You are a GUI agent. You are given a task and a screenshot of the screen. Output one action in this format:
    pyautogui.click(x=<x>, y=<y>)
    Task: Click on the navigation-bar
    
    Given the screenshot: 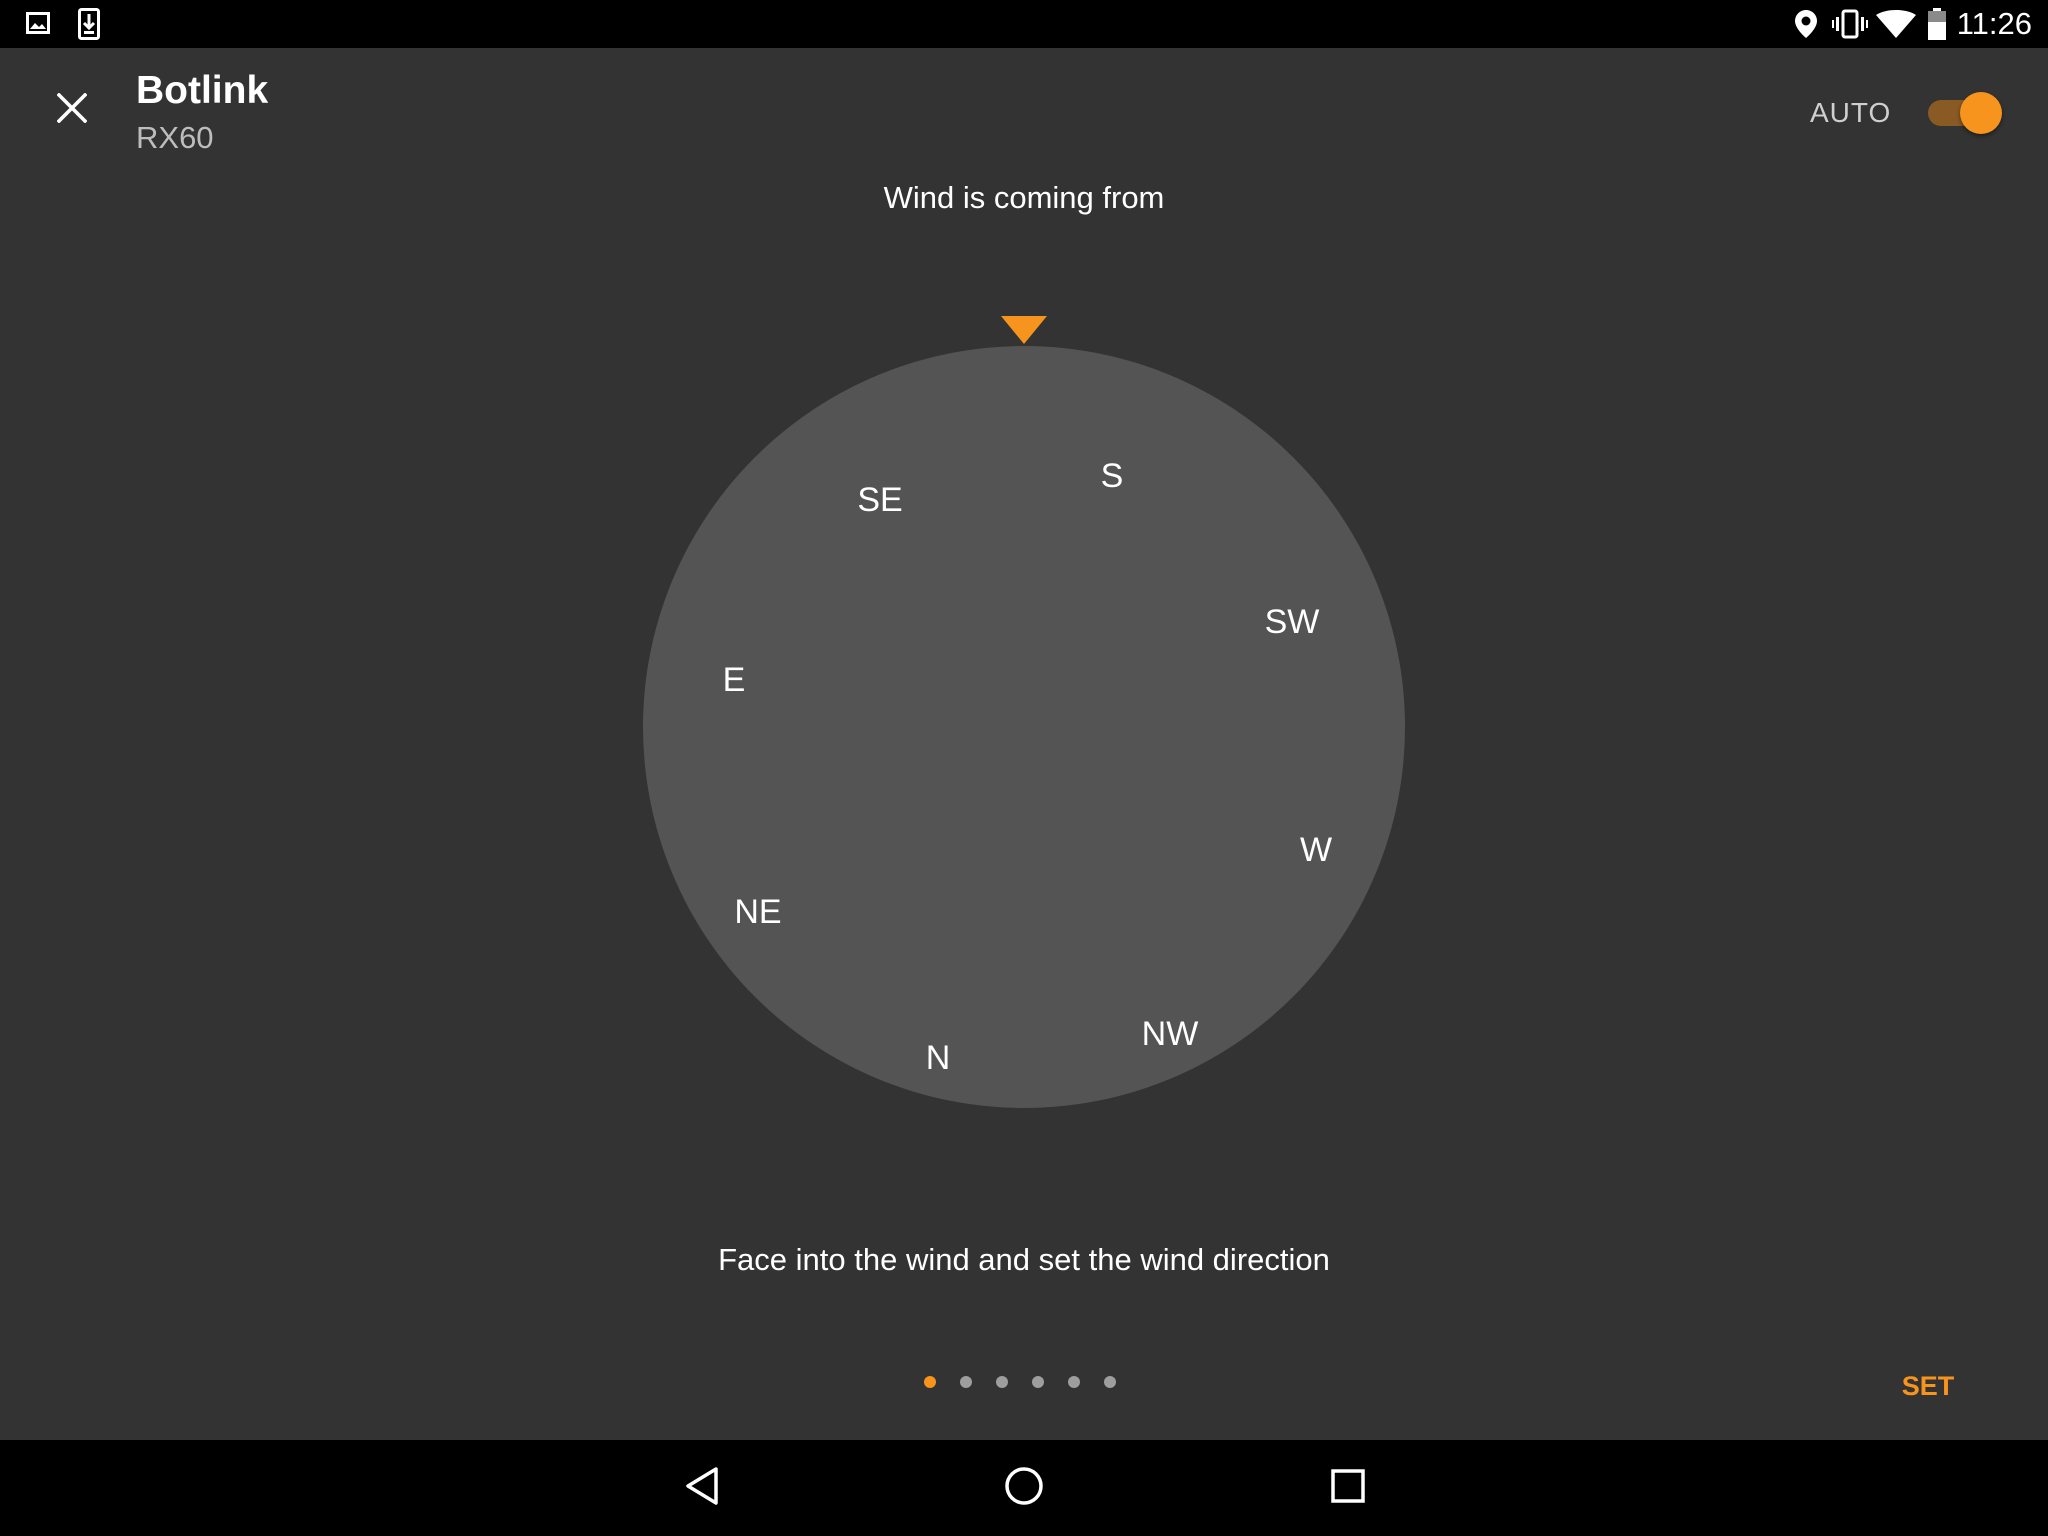 What is the action you would take?
    pyautogui.click(x=1024, y=1488)
    